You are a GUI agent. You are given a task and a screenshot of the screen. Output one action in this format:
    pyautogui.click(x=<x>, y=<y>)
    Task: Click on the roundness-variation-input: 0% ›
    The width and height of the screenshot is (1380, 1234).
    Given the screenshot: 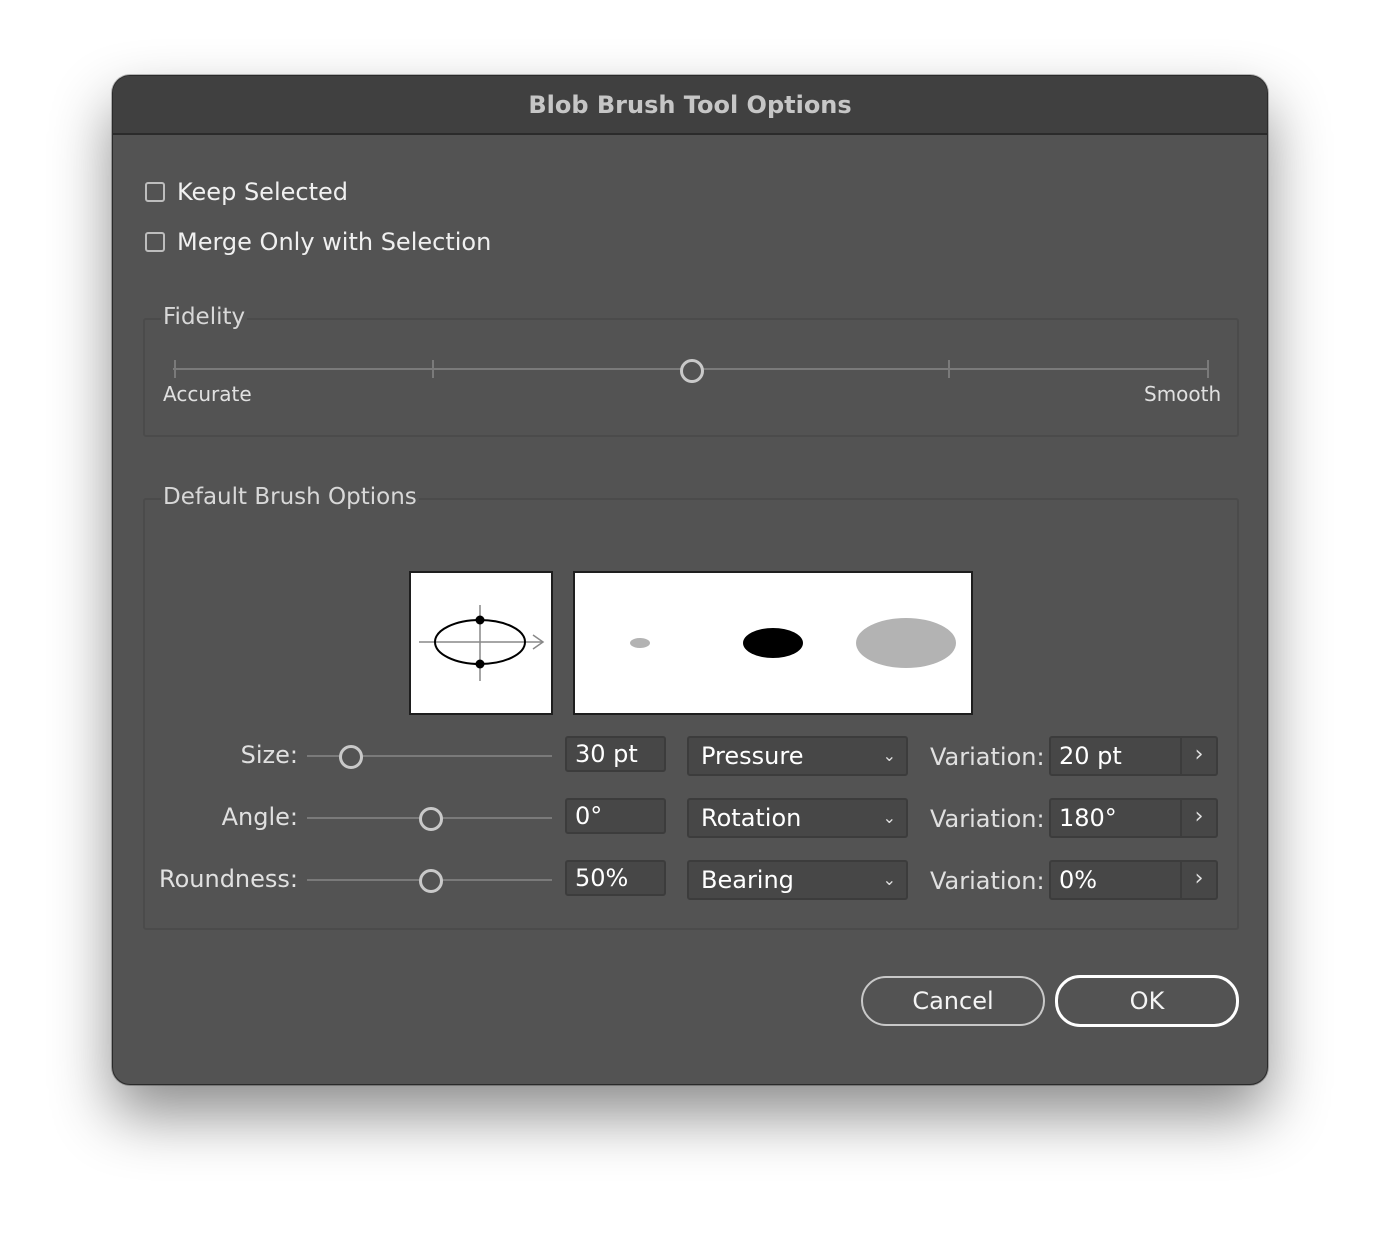 What is the action you would take?
    pyautogui.click(x=1133, y=880)
    